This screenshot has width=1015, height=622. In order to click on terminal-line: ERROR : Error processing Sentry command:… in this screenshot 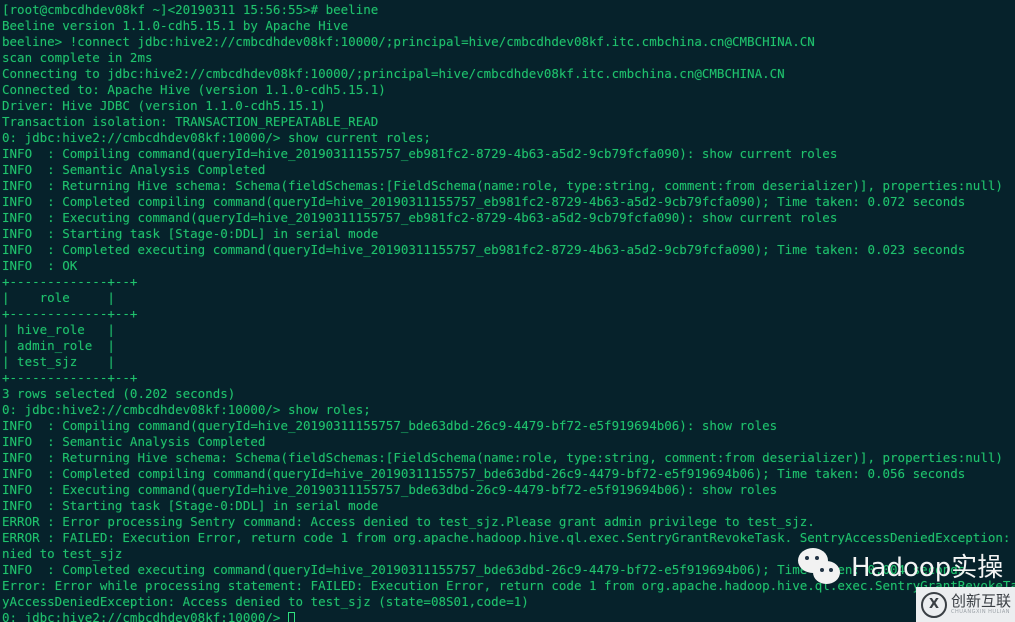, I will do `click(408, 521)`.